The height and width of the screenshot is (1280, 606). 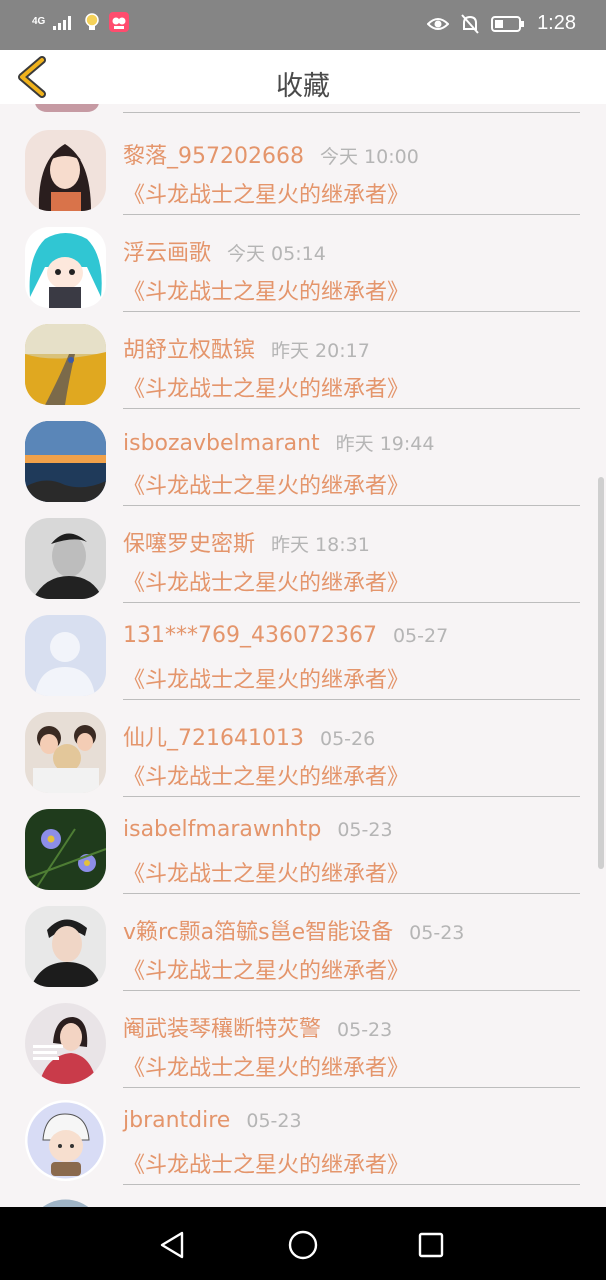 What do you see at coordinates (224, 253) in the screenshot?
I see `user-name: 浮云画歌 今天 05:14` at bounding box center [224, 253].